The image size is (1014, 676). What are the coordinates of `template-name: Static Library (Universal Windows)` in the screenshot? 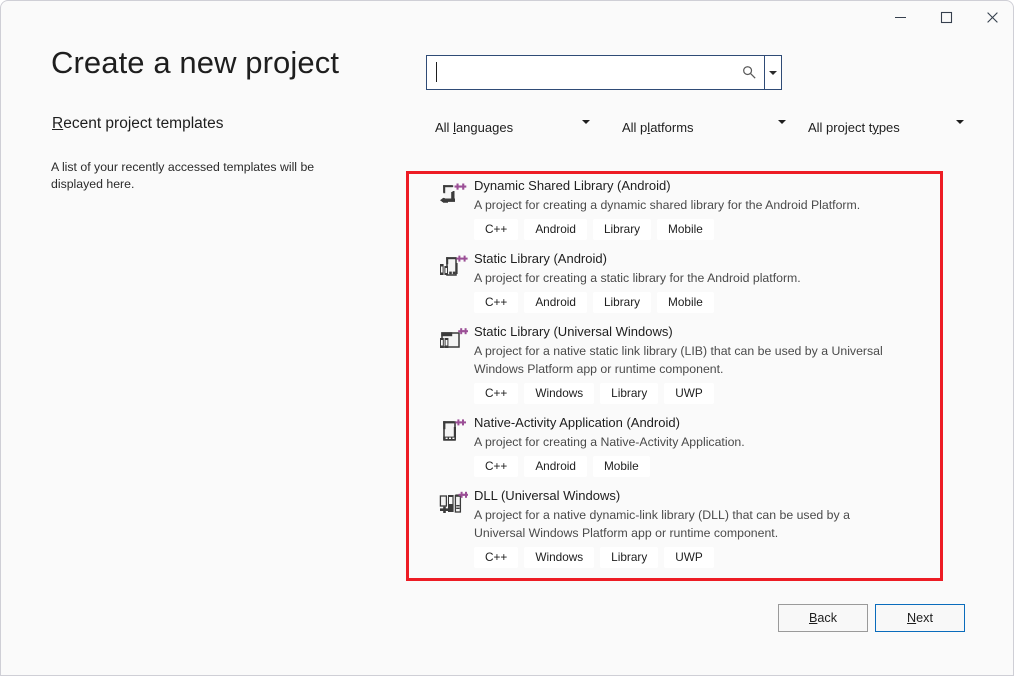 It's located at (573, 331).